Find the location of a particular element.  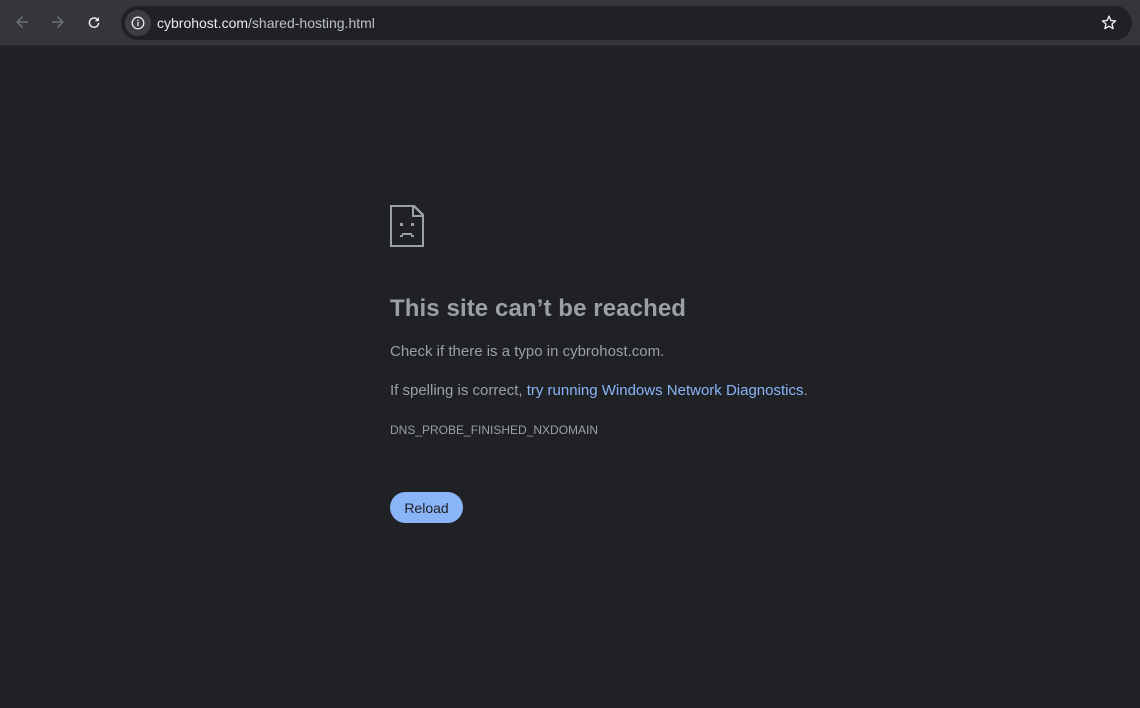

url-path: /shared-hosting.html is located at coordinates (311, 23).